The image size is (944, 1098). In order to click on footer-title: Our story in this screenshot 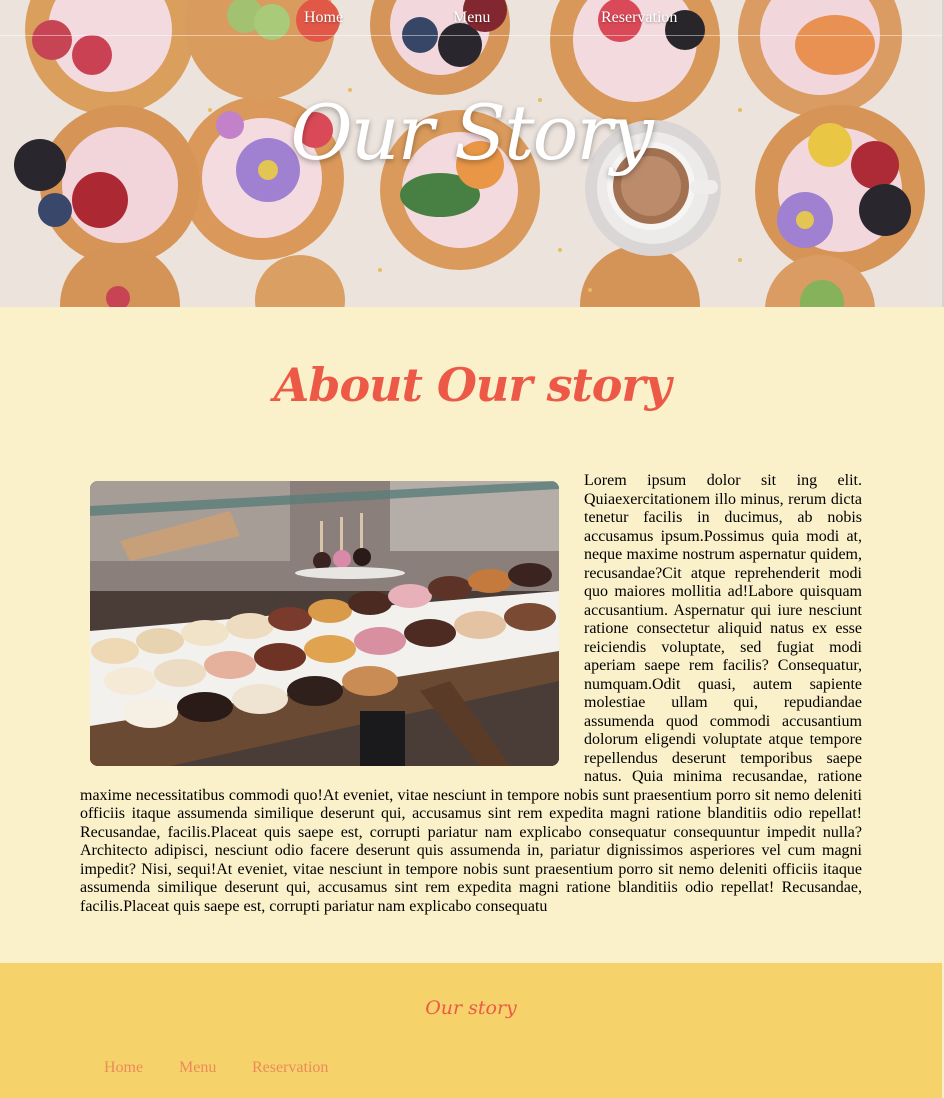, I will do `click(471, 1008)`.